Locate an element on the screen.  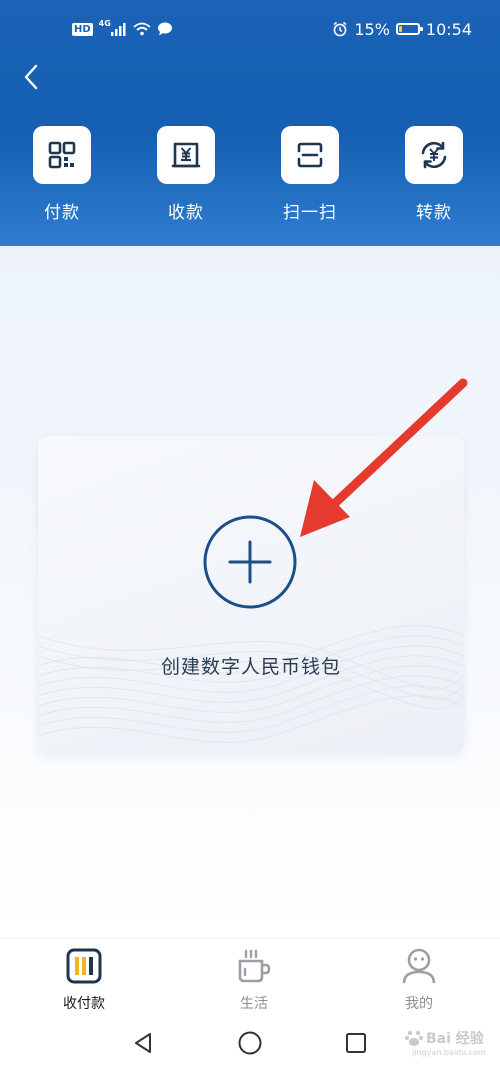
square-recent-icon is located at coordinates (356, 1043).